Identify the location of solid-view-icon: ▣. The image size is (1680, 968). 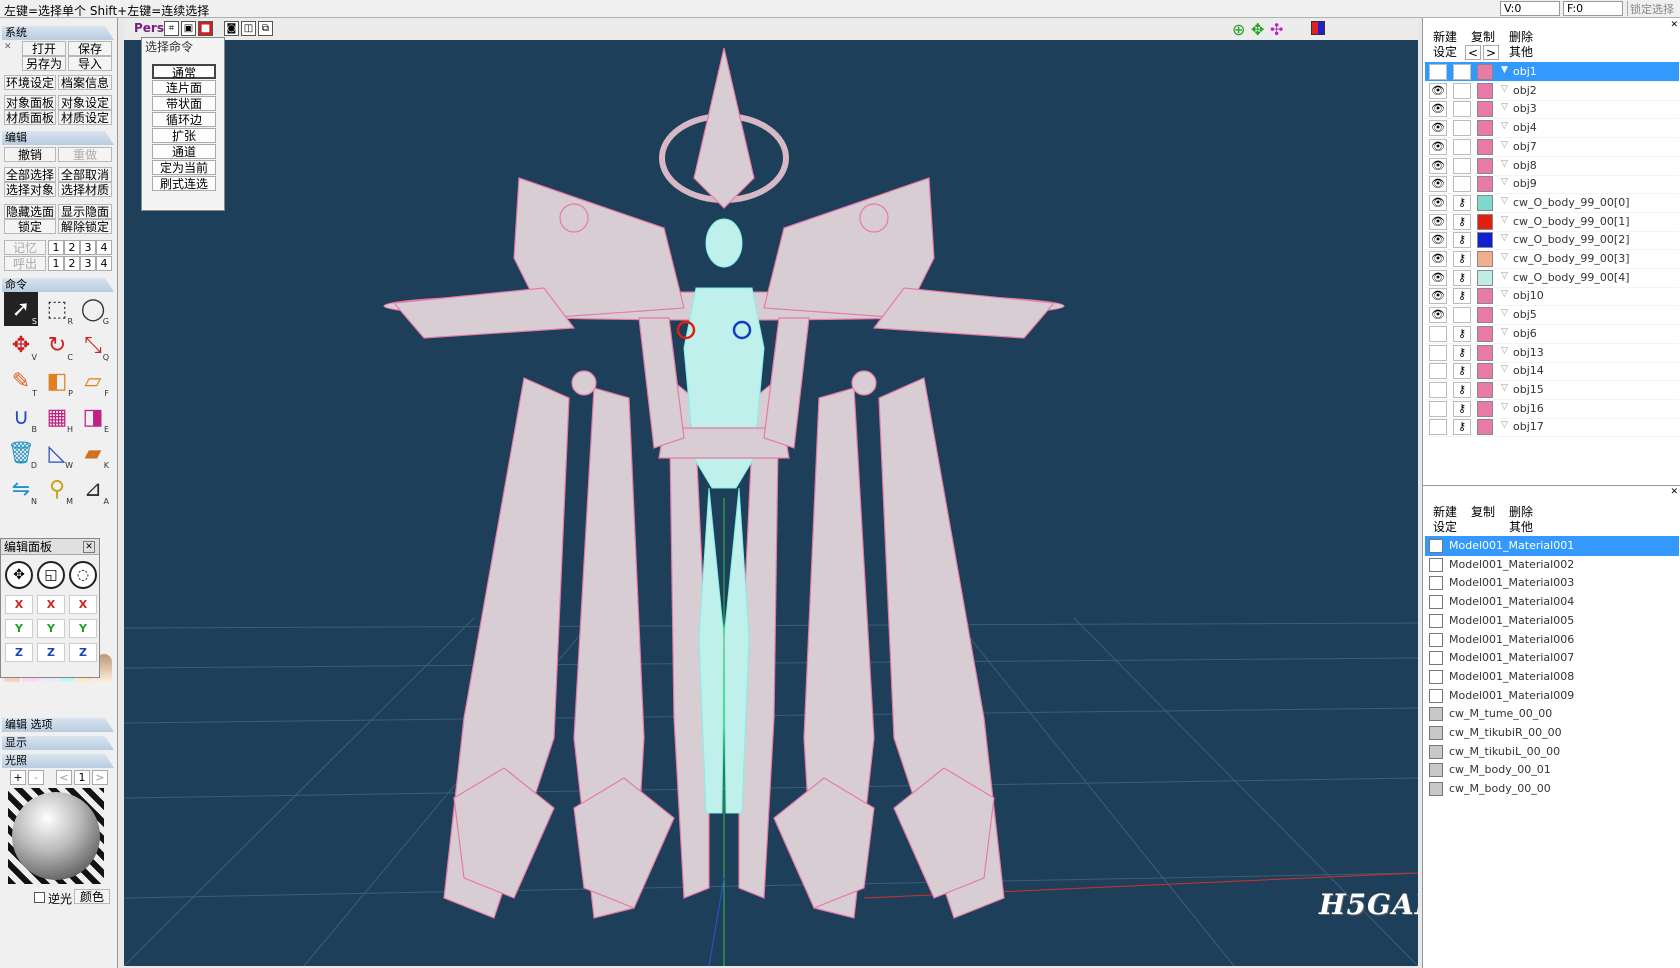
(188, 28).